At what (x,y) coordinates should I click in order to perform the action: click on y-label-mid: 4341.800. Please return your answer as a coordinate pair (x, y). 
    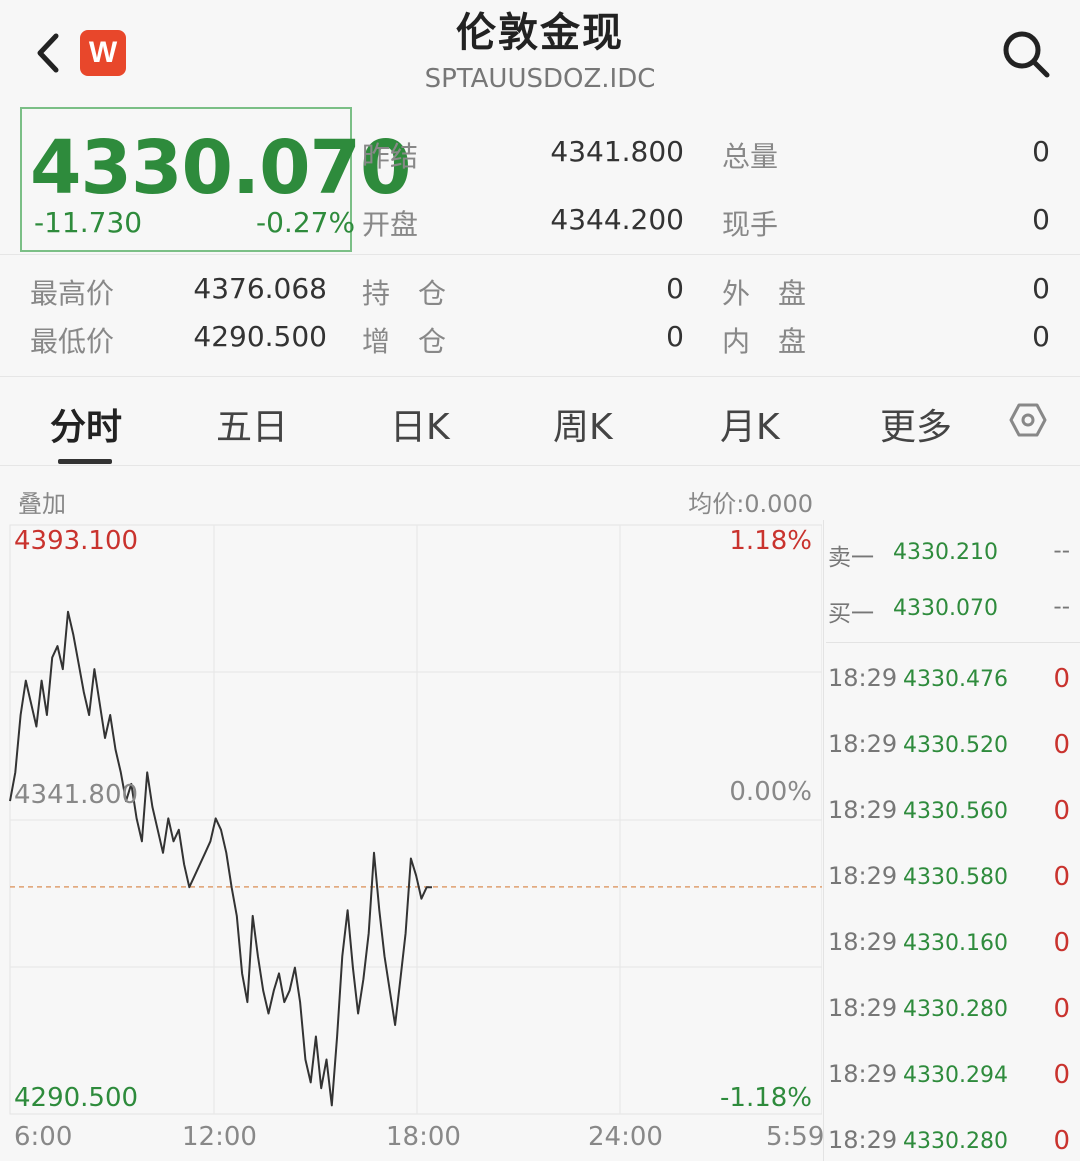
    Looking at the image, I should click on (76, 795).